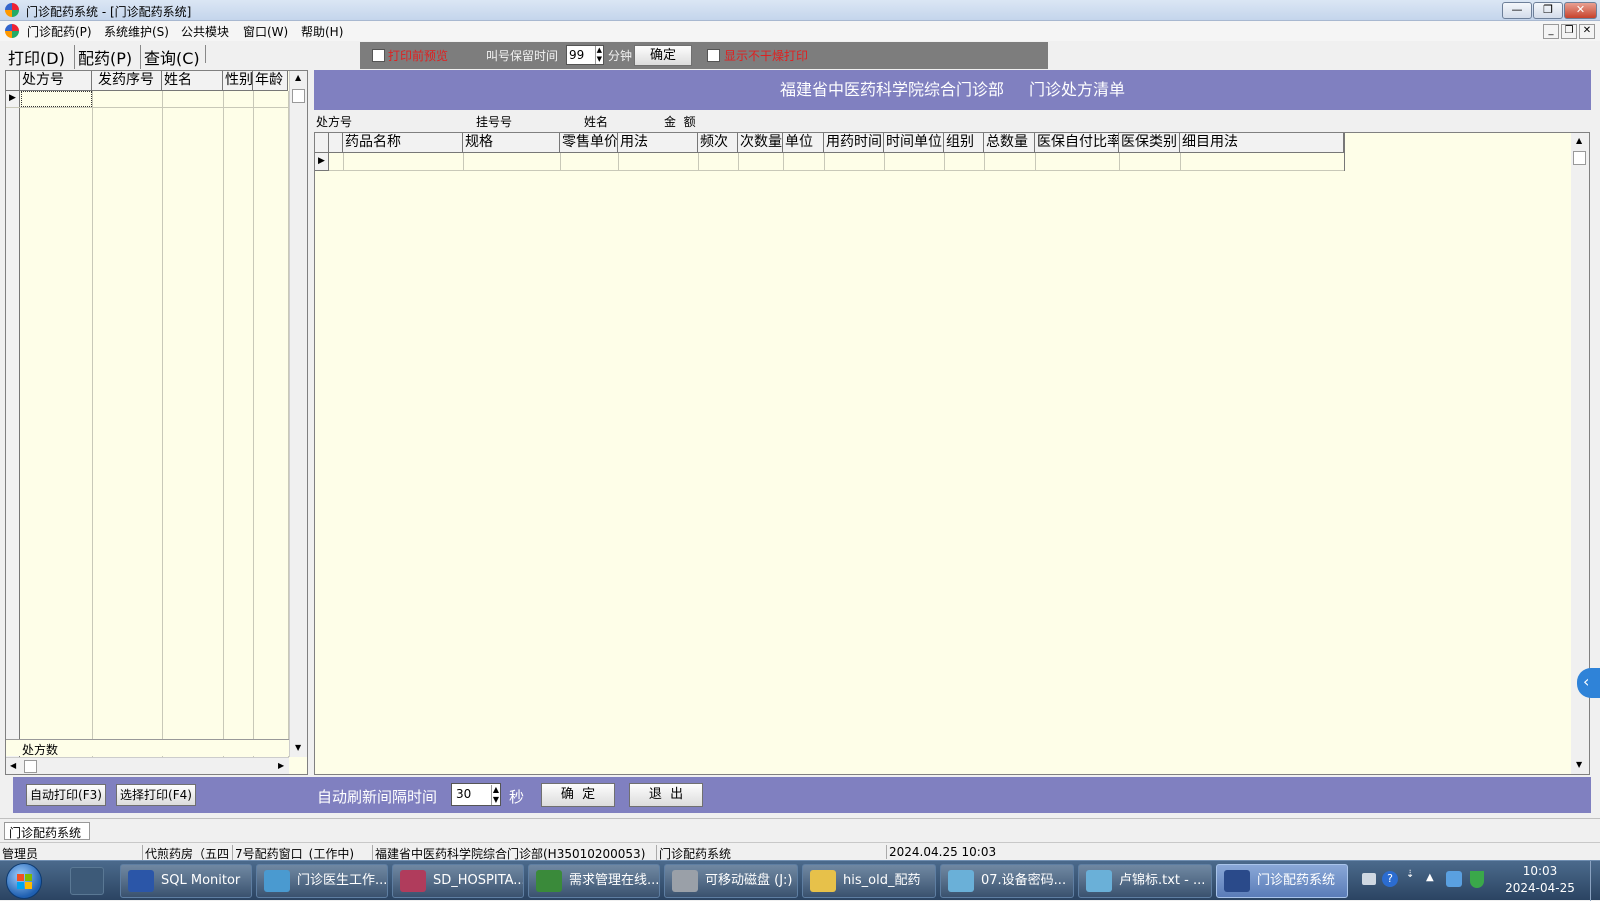  I want to click on rx-col-unit: 单位, so click(803, 143).